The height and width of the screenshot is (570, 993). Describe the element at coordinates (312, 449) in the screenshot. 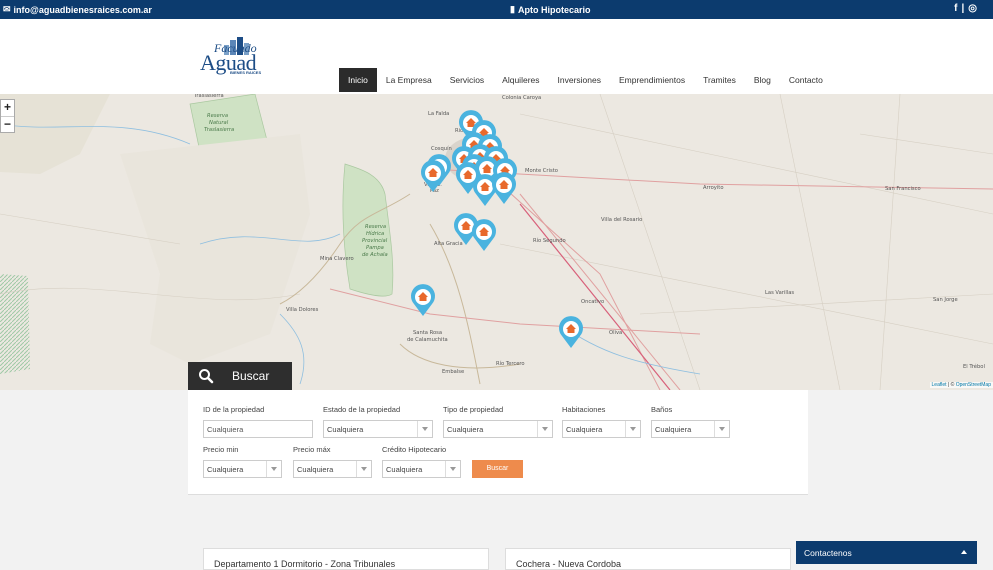

I see `precio-max-label: Precio máx` at that location.